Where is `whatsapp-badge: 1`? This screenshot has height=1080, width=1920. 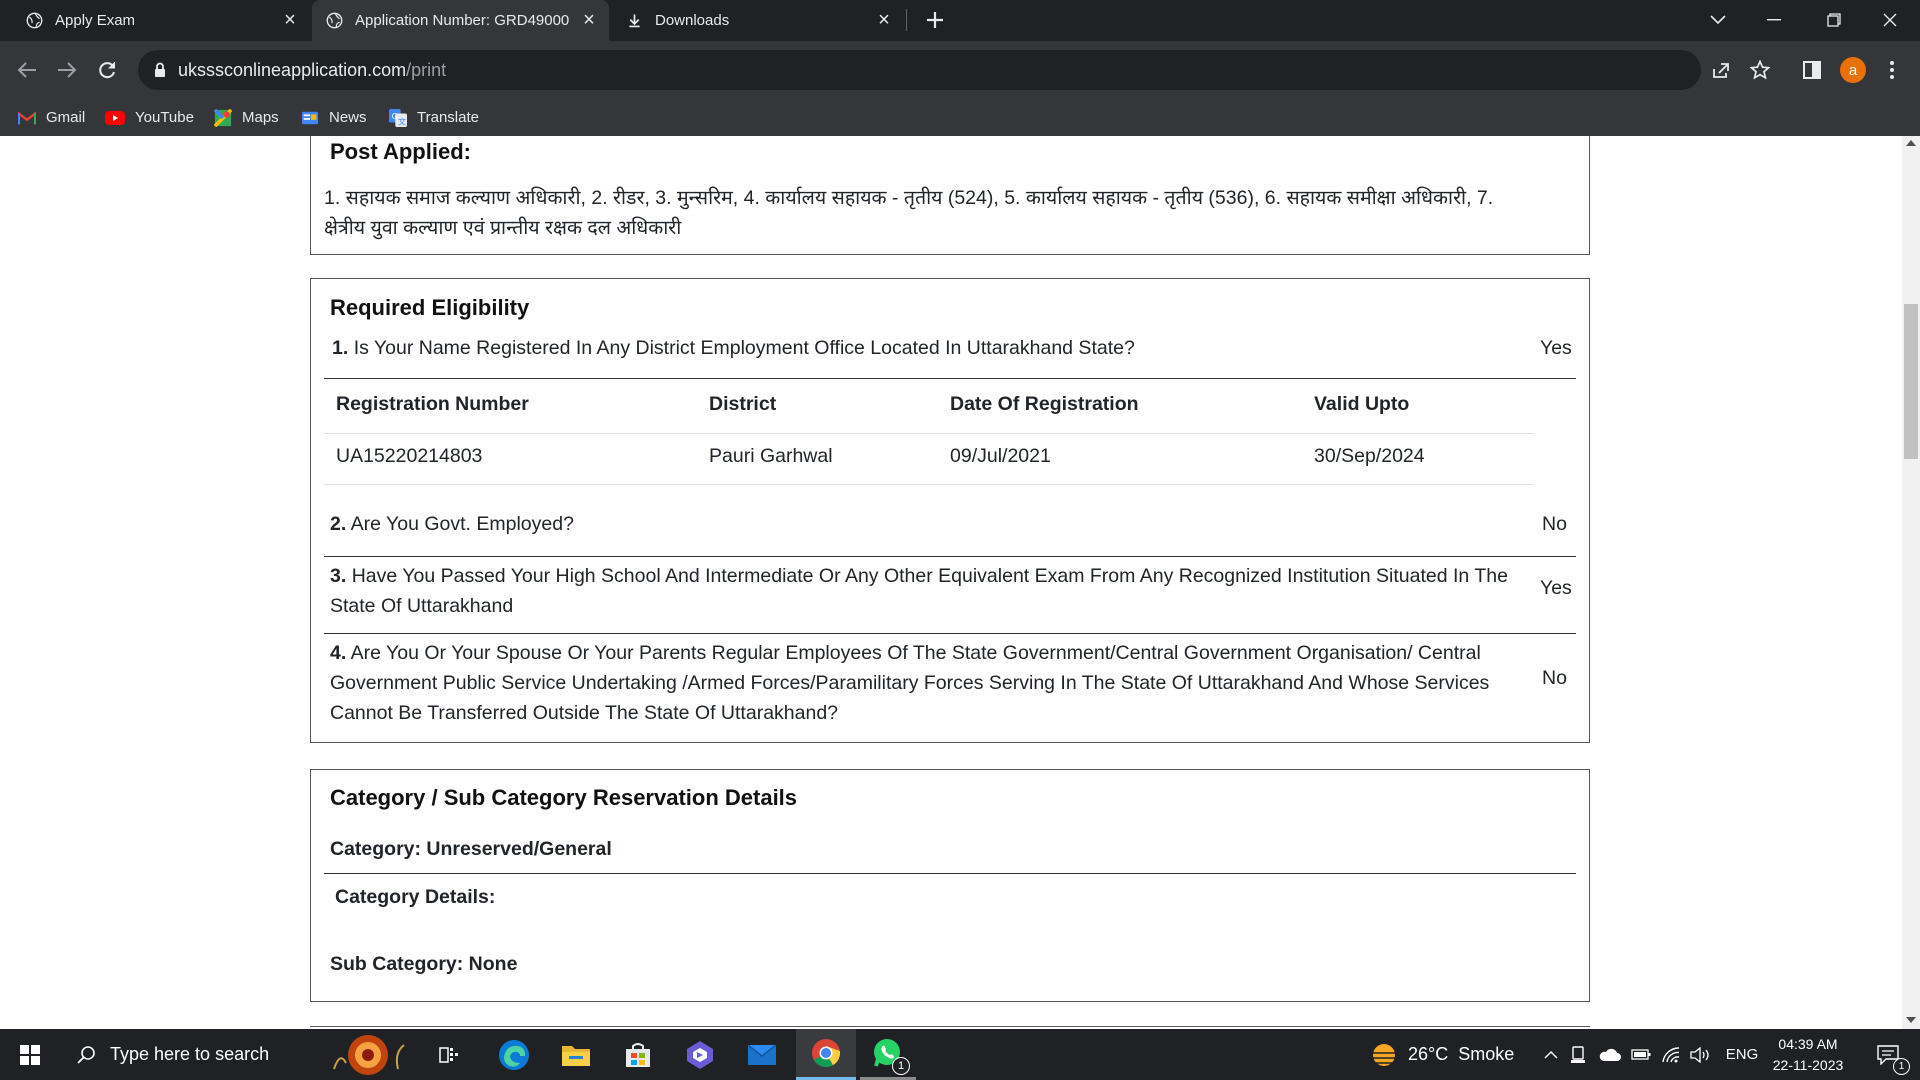 whatsapp-badge: 1 is located at coordinates (901, 1066).